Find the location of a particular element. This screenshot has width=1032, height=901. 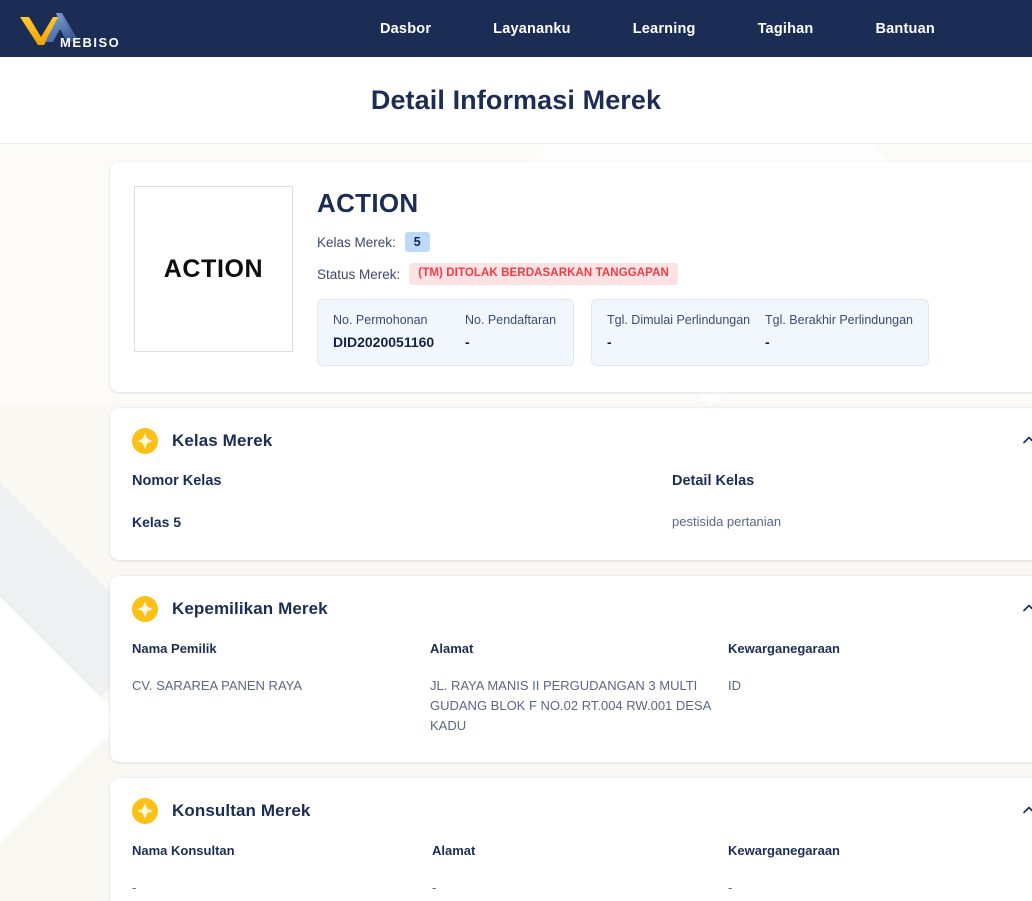

svg-text: MEBISO is located at coordinates (90, 42).